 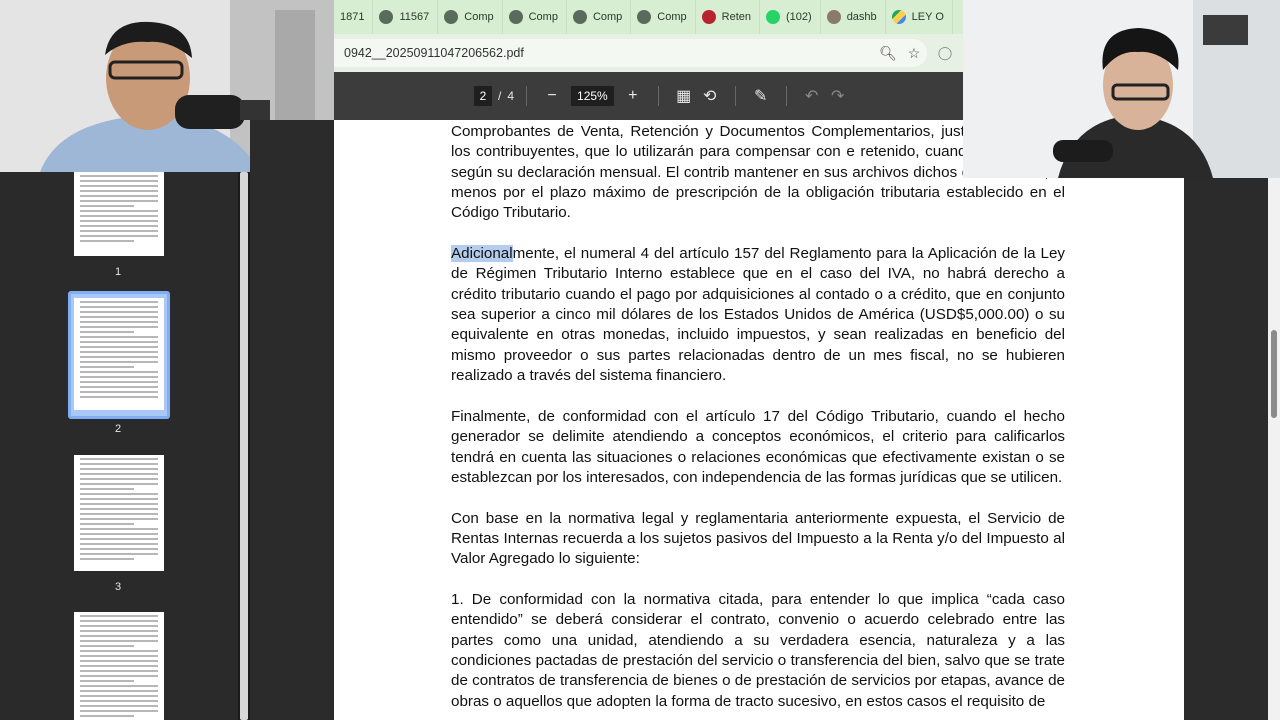 I want to click on browser-tab: Reten, so click(x=728, y=17).